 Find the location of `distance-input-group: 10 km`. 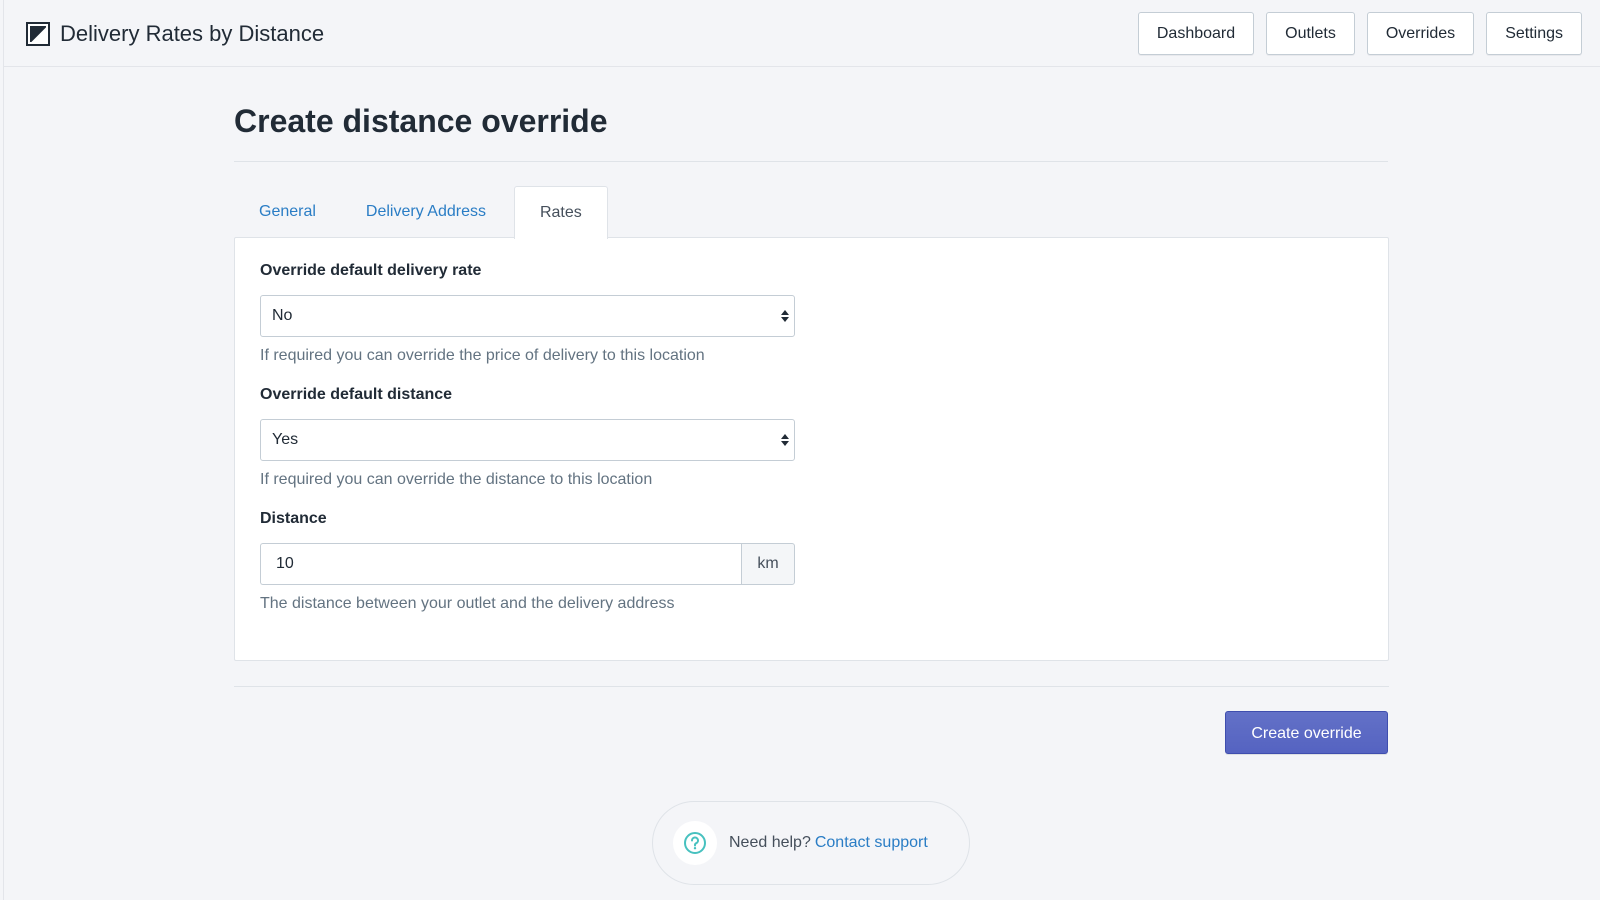

distance-input-group: 10 km is located at coordinates (527, 564).